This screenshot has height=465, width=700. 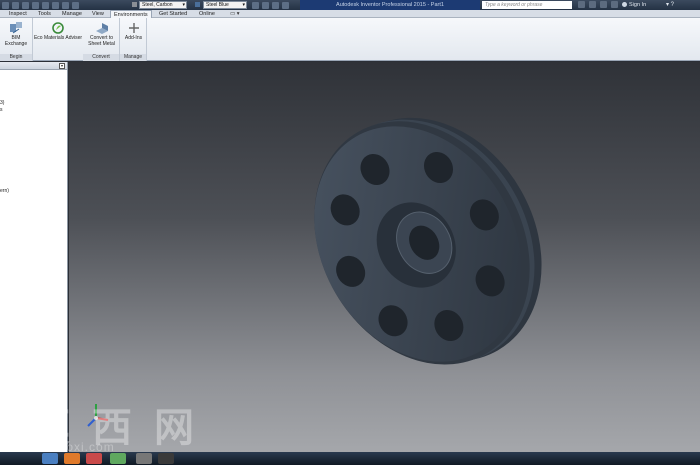 What do you see at coordinates (603, 4) in the screenshot?
I see `subscription-icon` at bounding box center [603, 4].